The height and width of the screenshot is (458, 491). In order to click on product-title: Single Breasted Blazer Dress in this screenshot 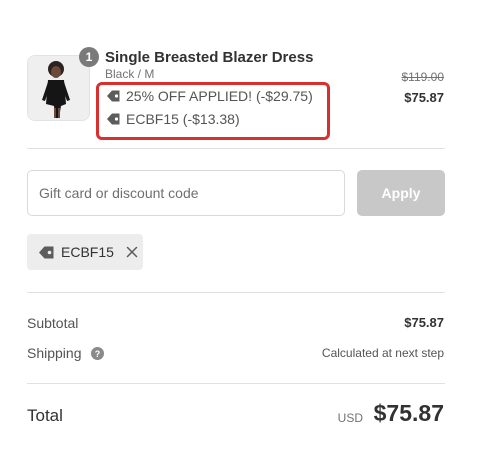, I will do `click(209, 57)`.